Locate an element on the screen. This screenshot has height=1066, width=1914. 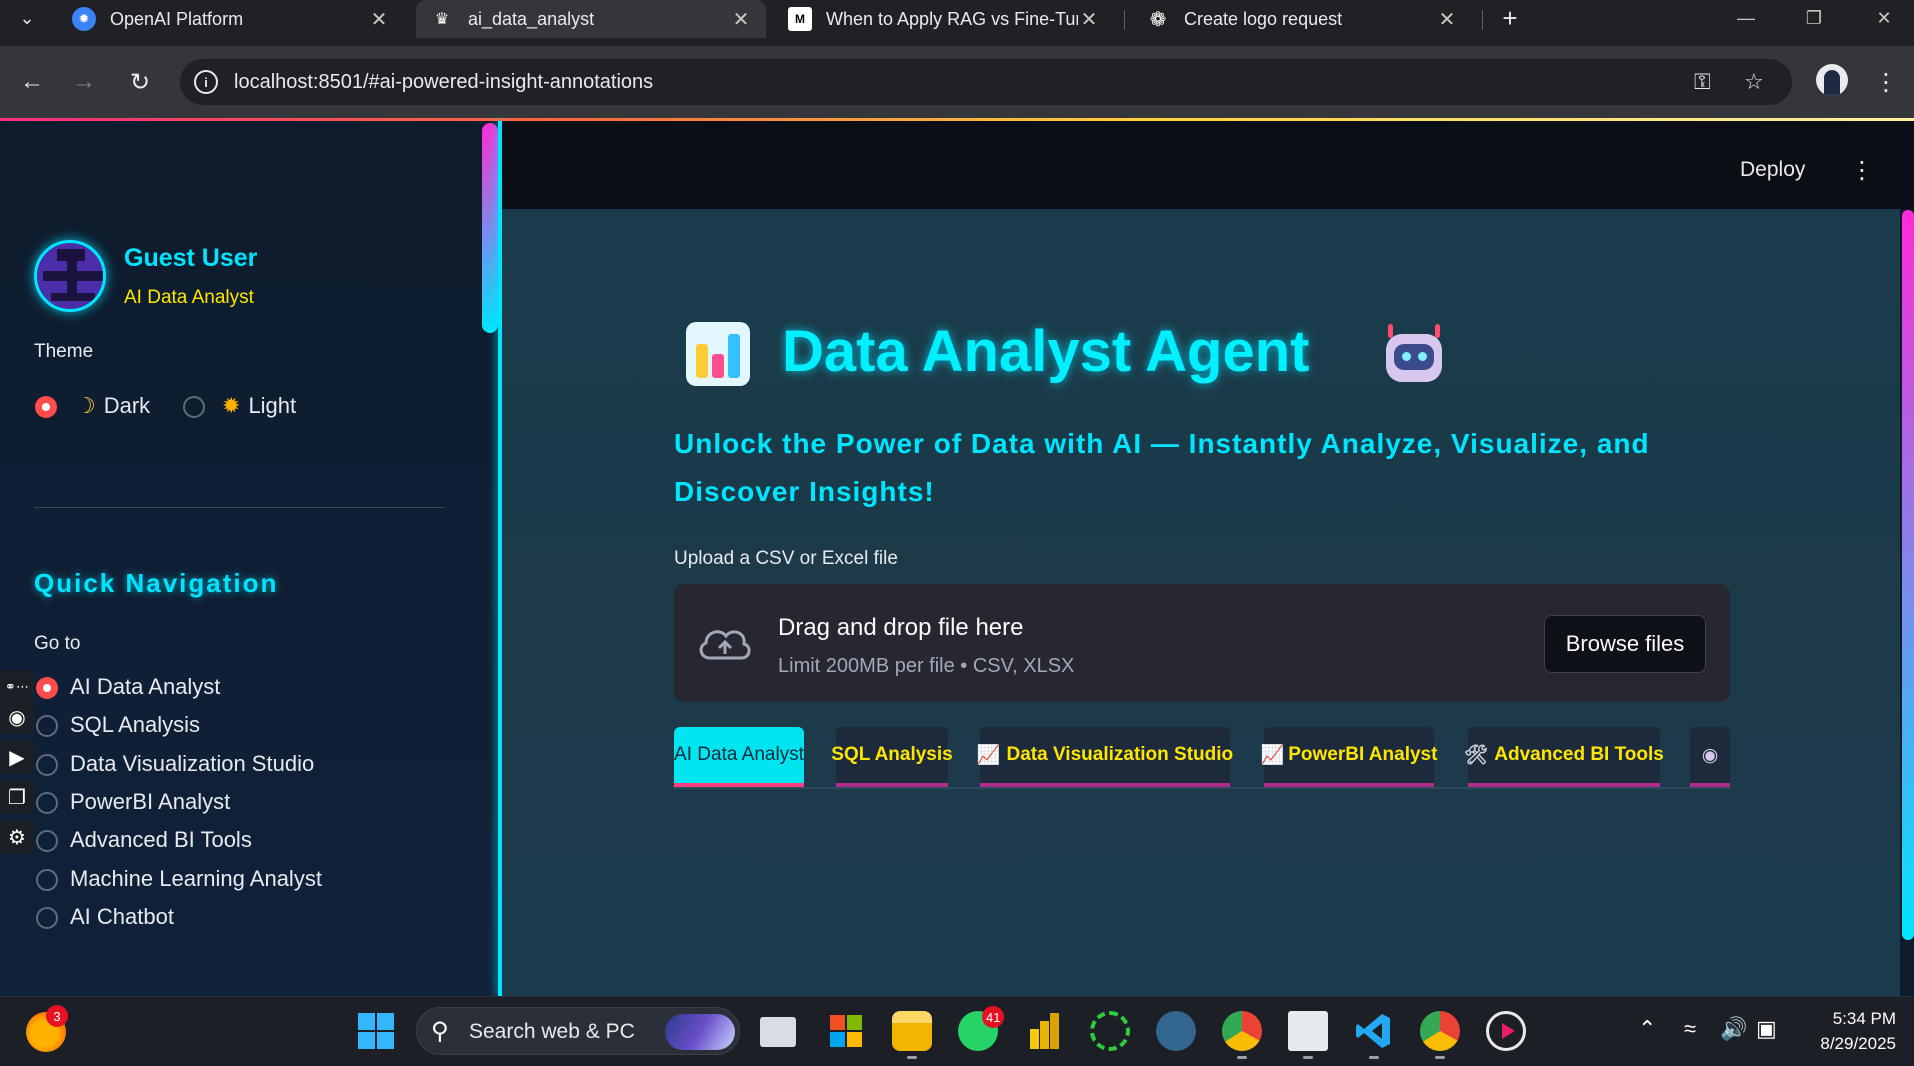
postgresql-icon is located at coordinates (1176, 1031).